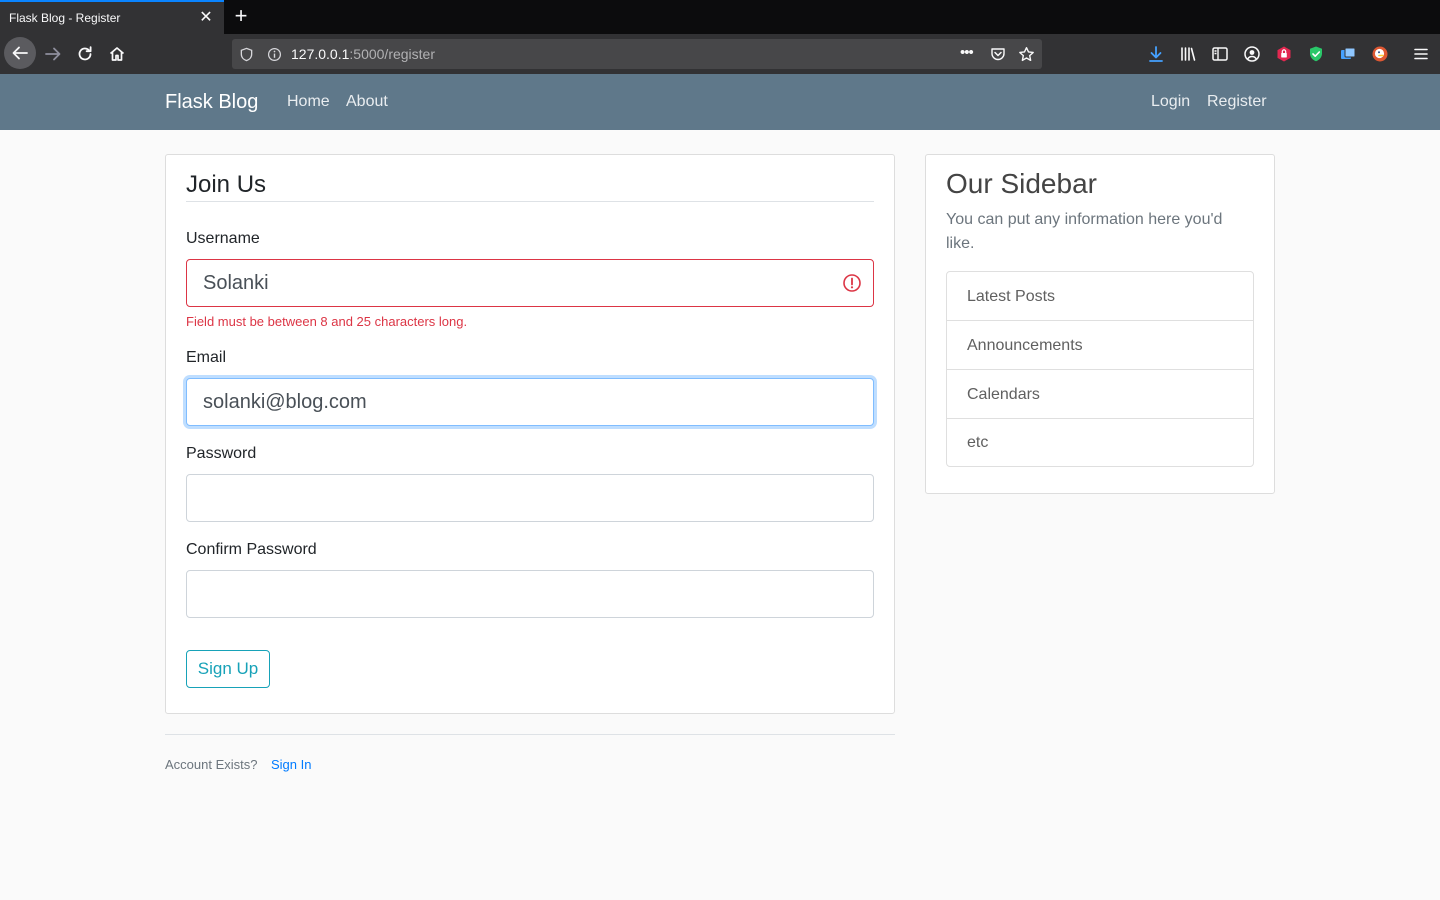 The height and width of the screenshot is (900, 1440). What do you see at coordinates (211, 102) in the screenshot?
I see `navbar-brand: Flask Blog` at bounding box center [211, 102].